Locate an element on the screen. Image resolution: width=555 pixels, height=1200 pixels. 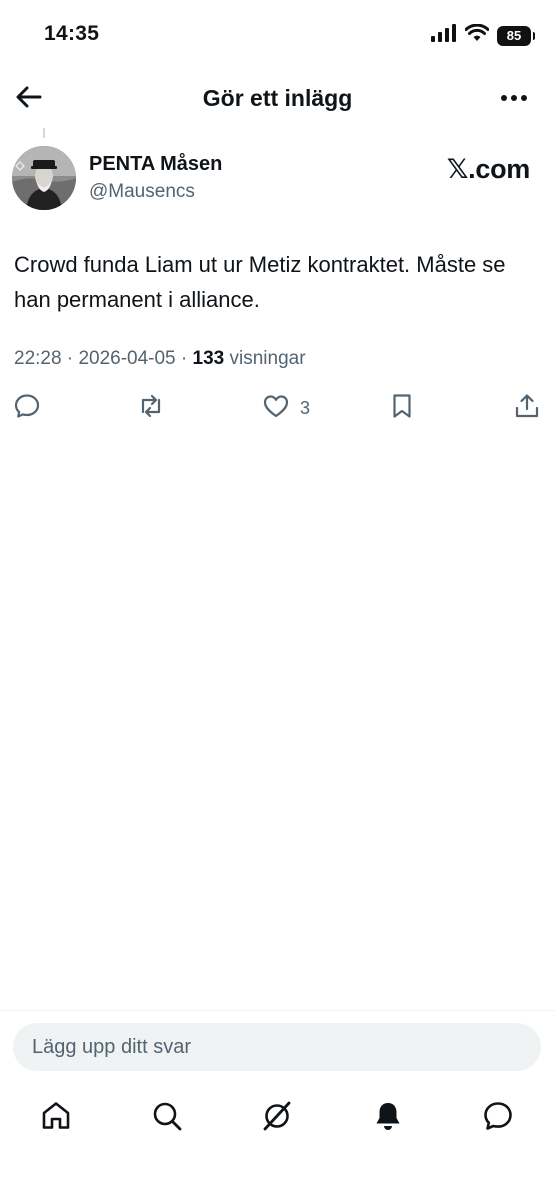
notifications-icon is located at coordinates (388, 1118).